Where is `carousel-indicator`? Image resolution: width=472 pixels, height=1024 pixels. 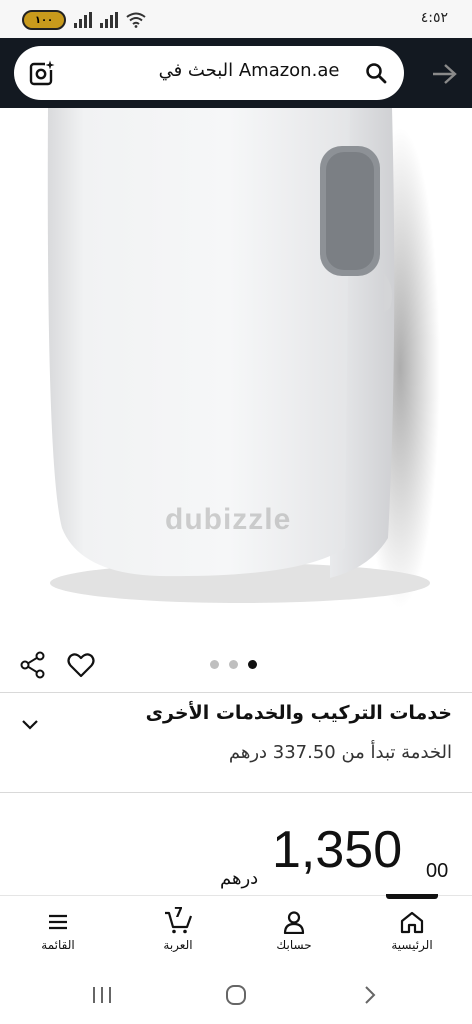
carousel-indicator is located at coordinates (233, 664).